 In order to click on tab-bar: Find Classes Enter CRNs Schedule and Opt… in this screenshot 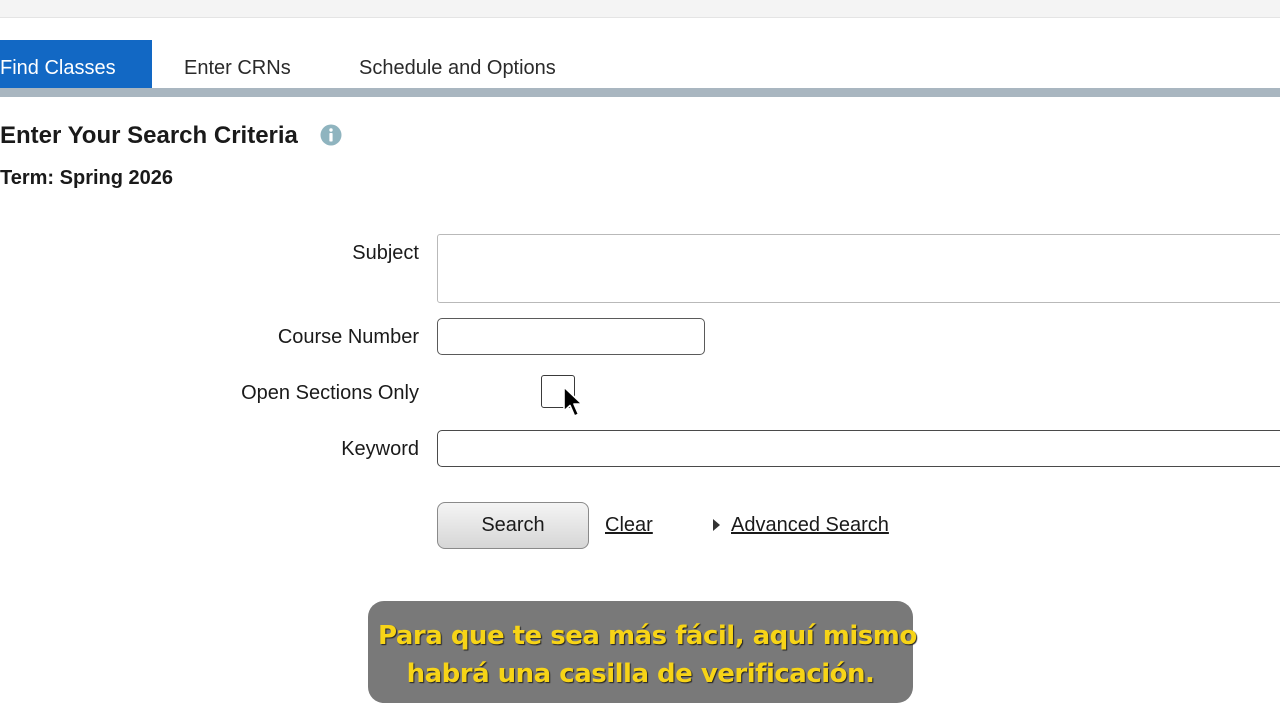, I will do `click(640, 64)`.